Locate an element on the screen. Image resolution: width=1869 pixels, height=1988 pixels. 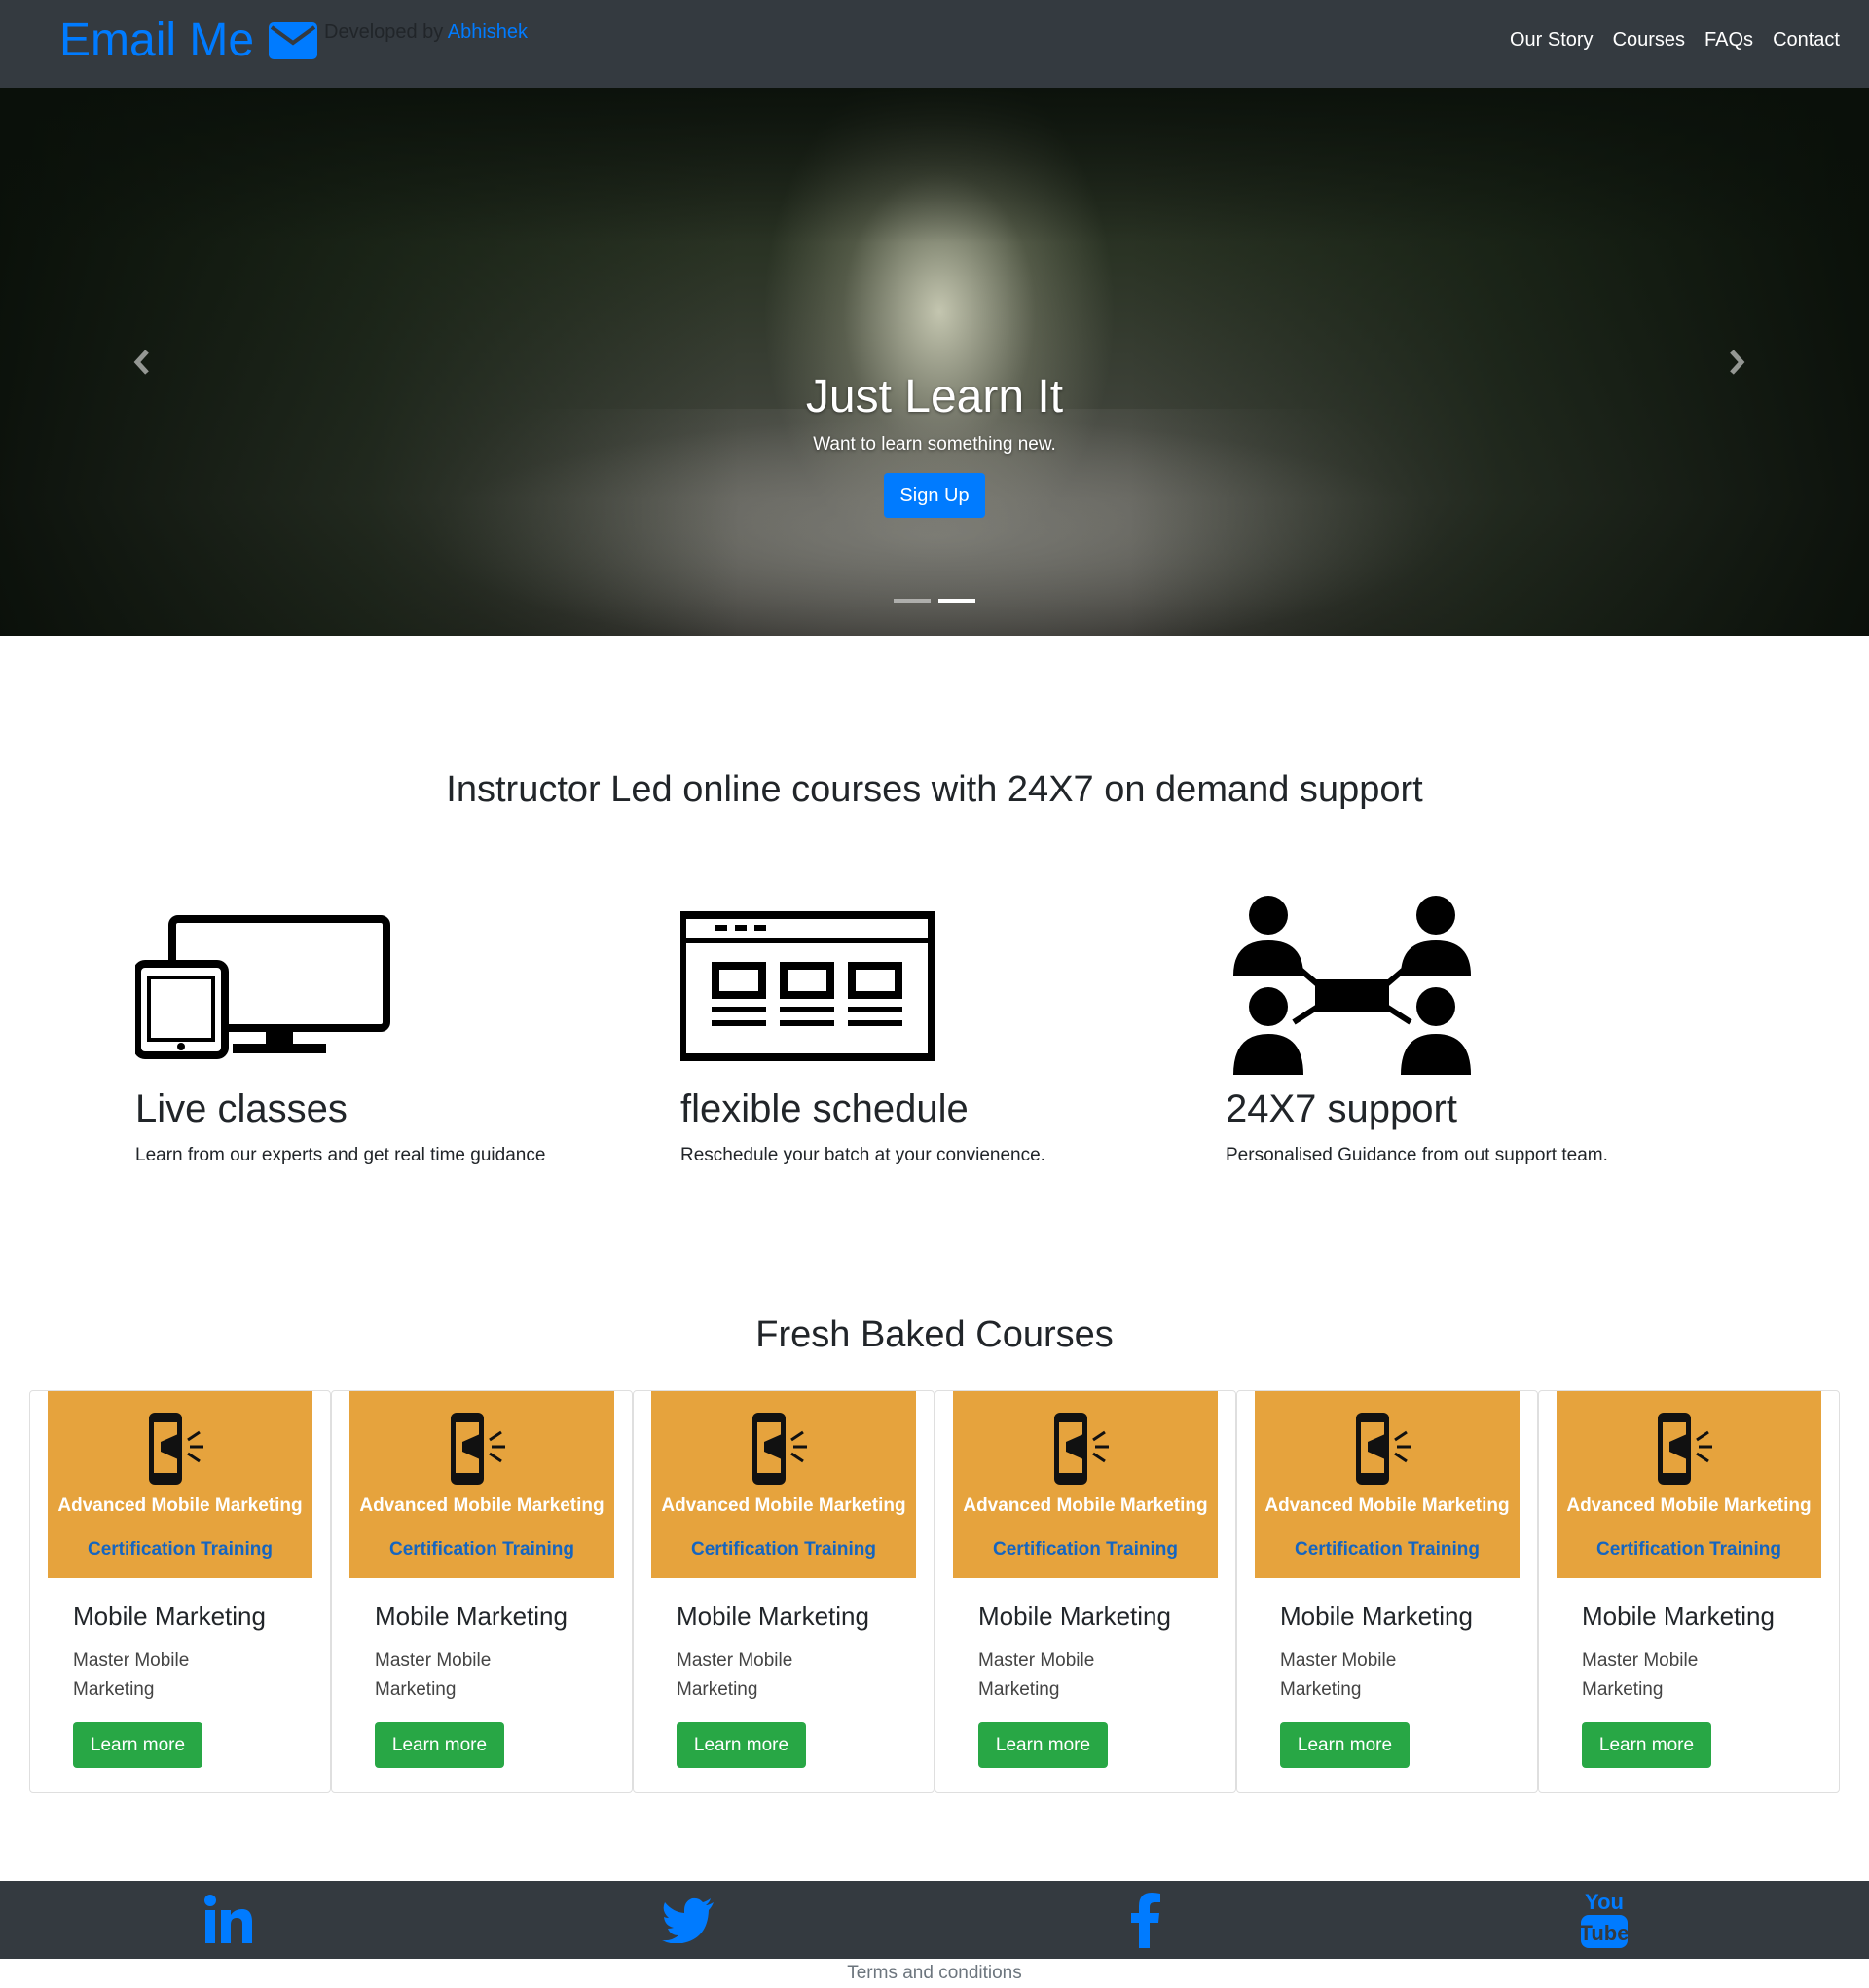
brand-link: Email Me is located at coordinates (188, 41).